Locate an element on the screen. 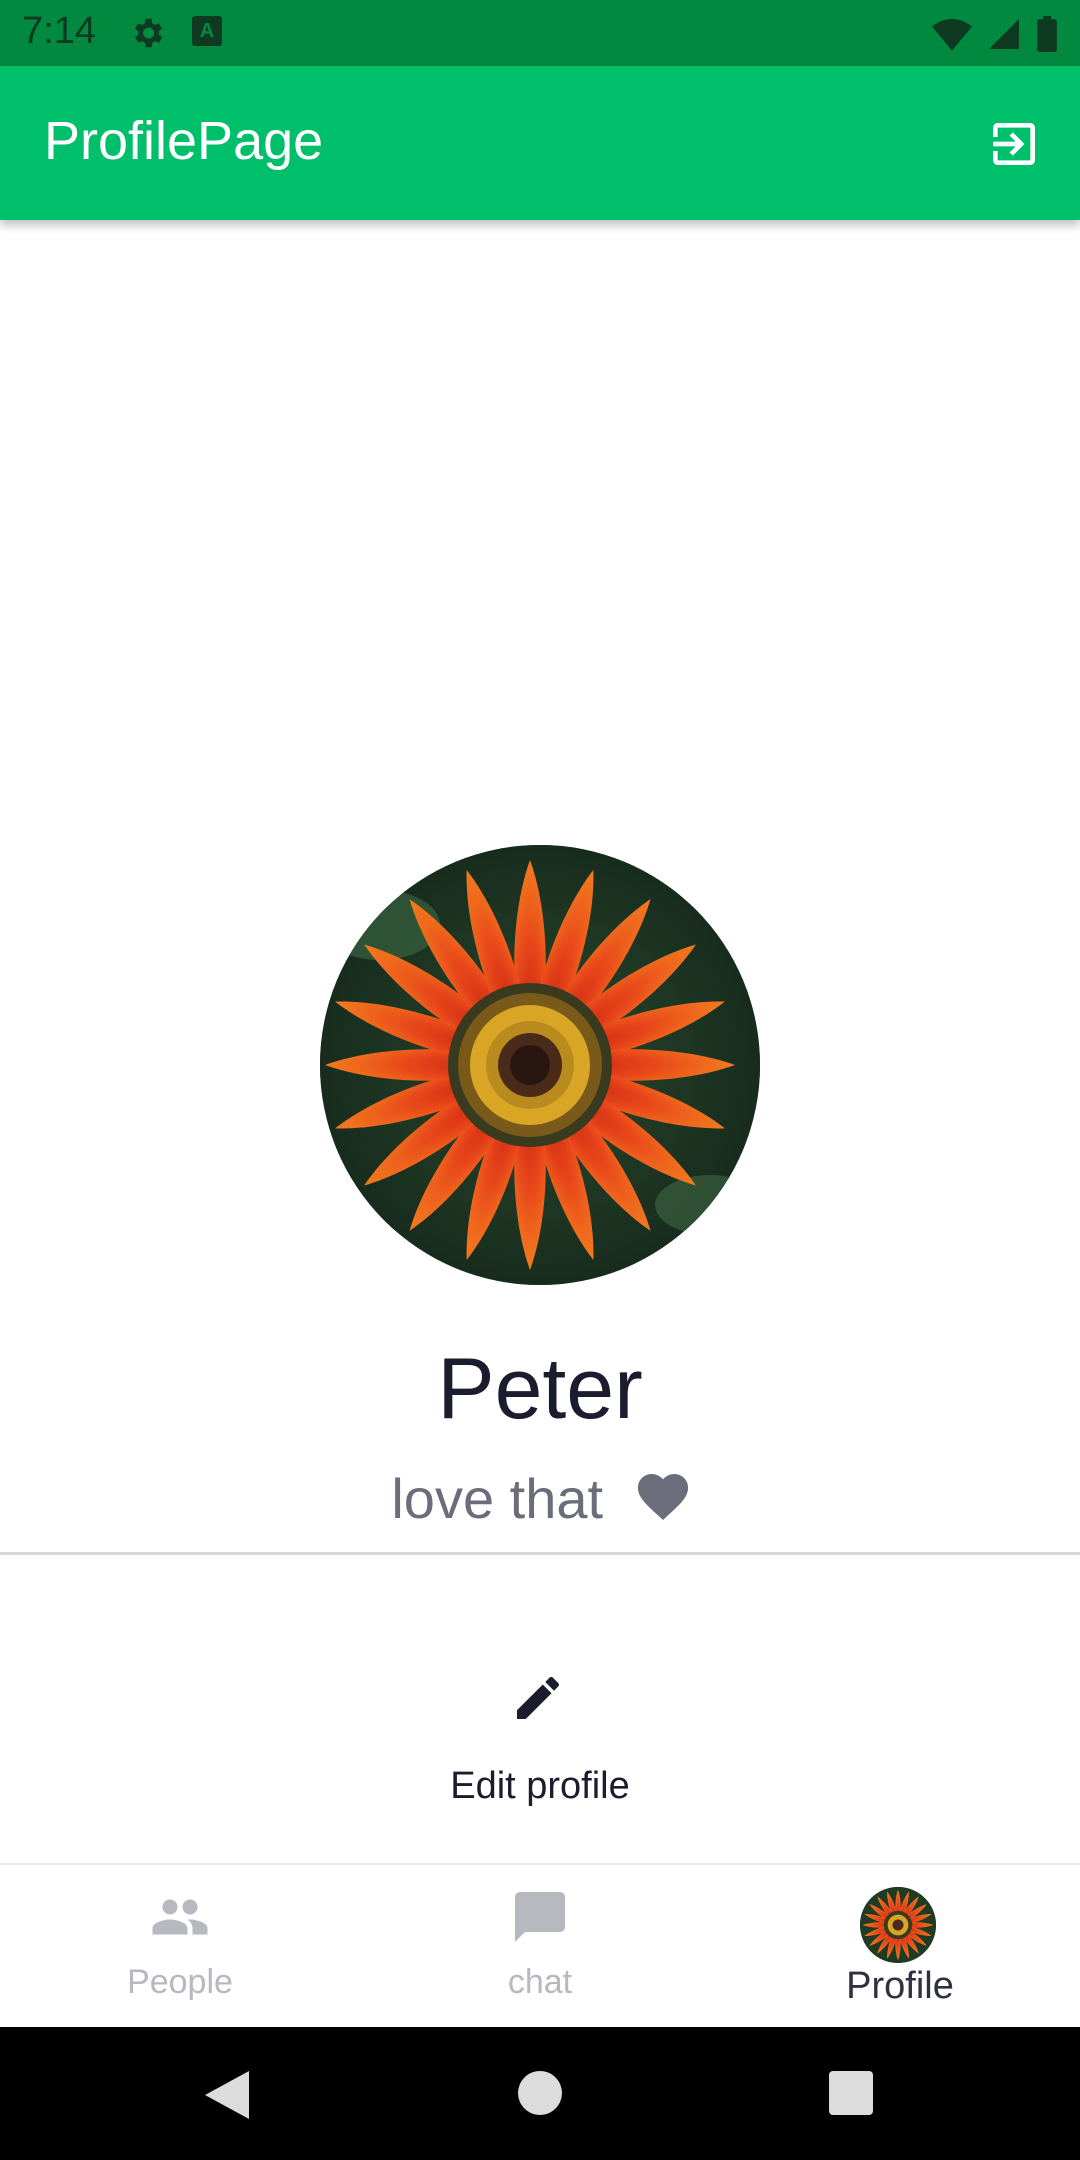 This screenshot has height=2160, width=1080. profile-status: love that is located at coordinates (540, 1498).